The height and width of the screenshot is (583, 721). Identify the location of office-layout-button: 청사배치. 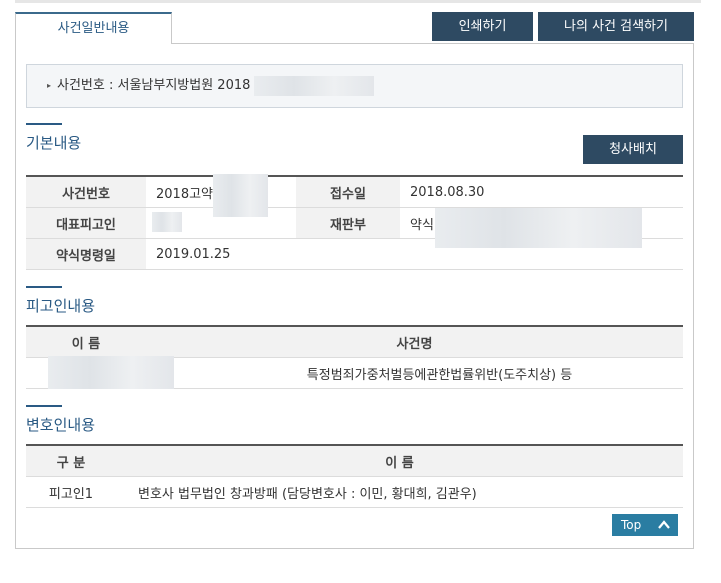
(633, 149).